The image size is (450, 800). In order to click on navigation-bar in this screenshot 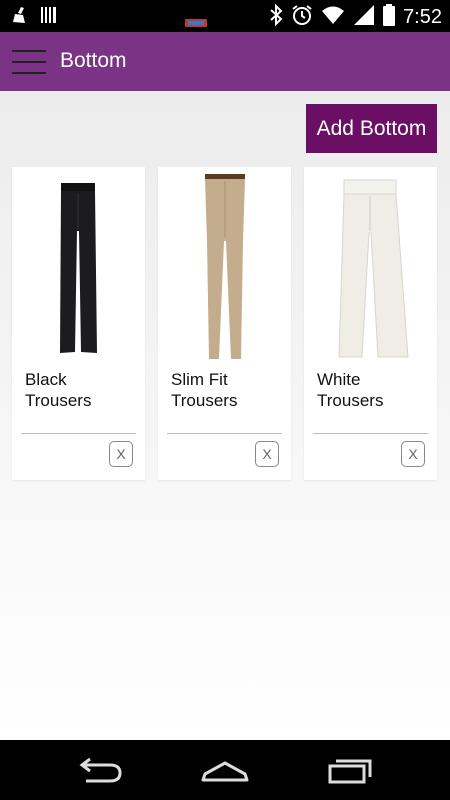, I will do `click(225, 770)`.